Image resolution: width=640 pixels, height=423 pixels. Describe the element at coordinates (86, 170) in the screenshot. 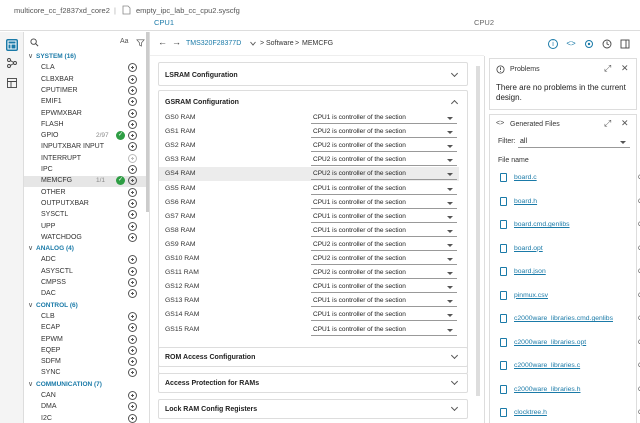

I see `tree-item: IPC` at that location.